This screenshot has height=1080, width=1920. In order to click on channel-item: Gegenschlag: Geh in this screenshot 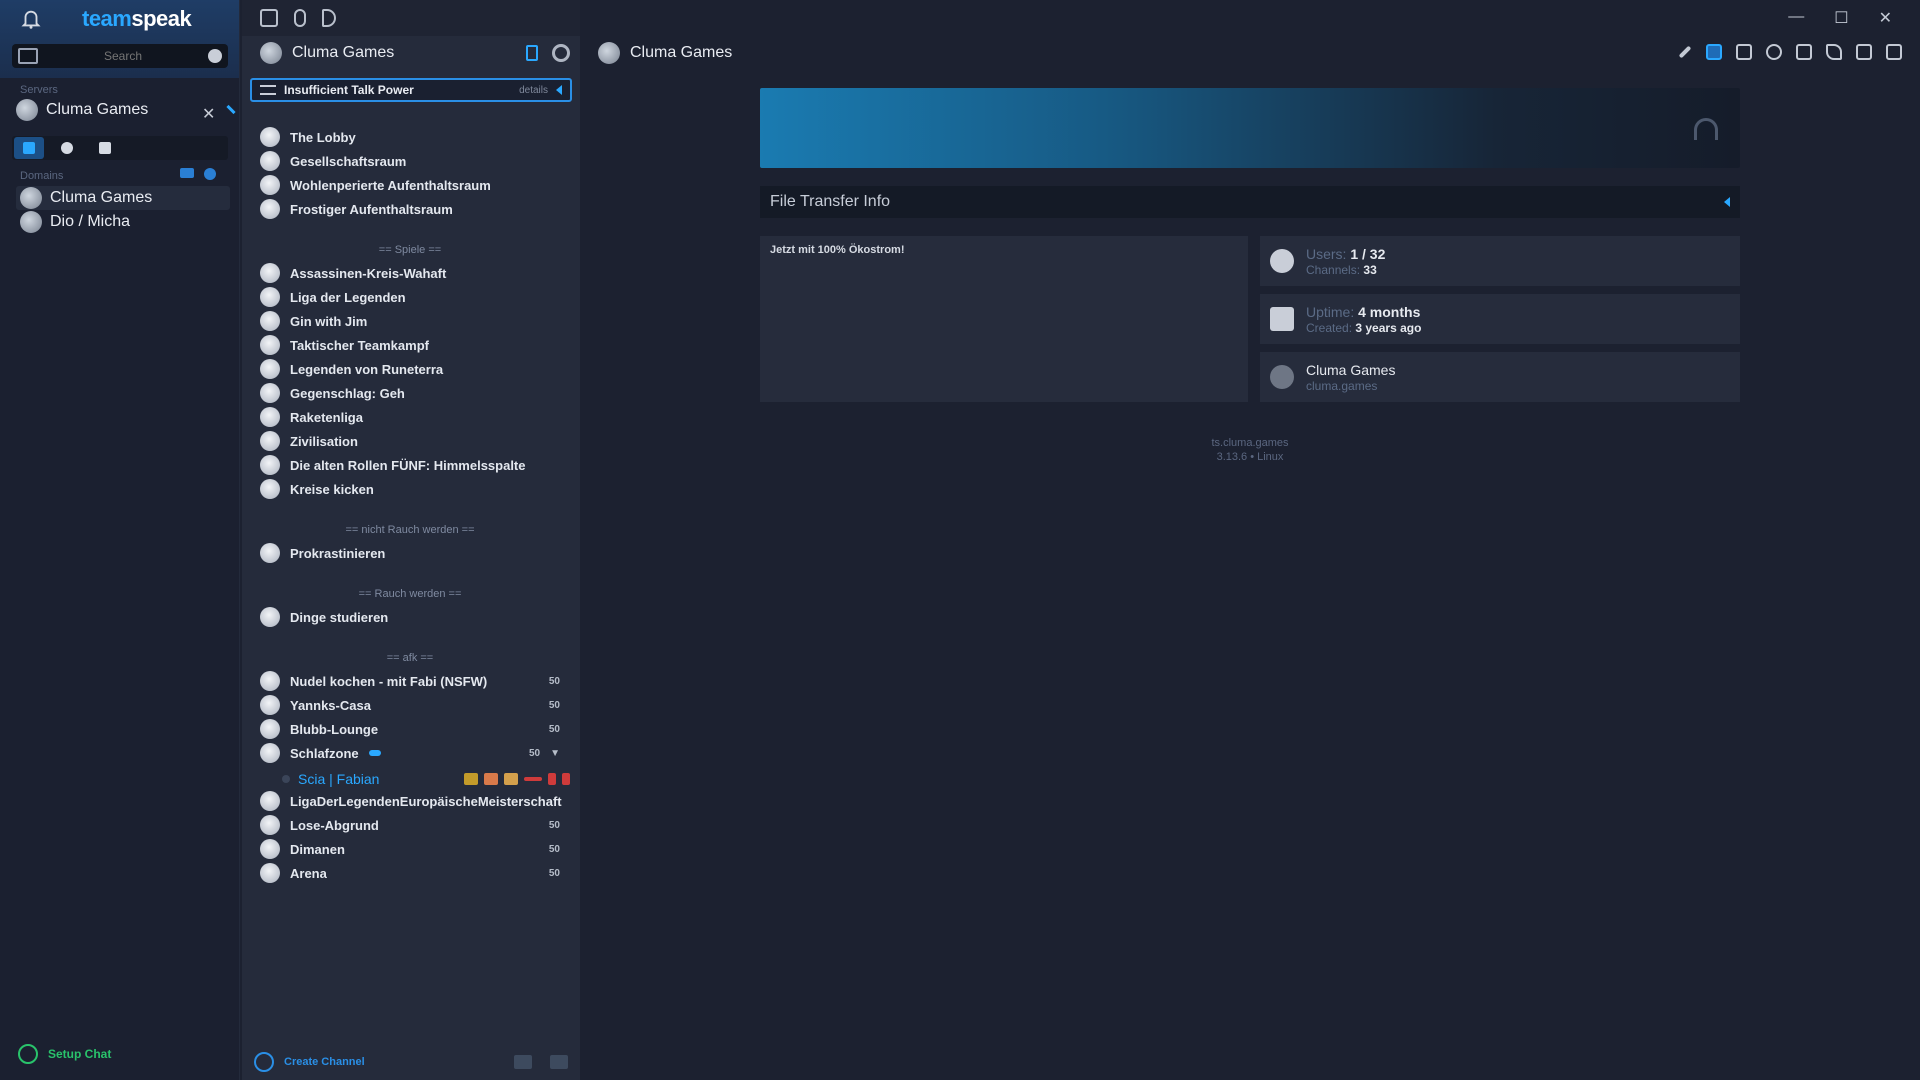, I will do `click(410, 393)`.